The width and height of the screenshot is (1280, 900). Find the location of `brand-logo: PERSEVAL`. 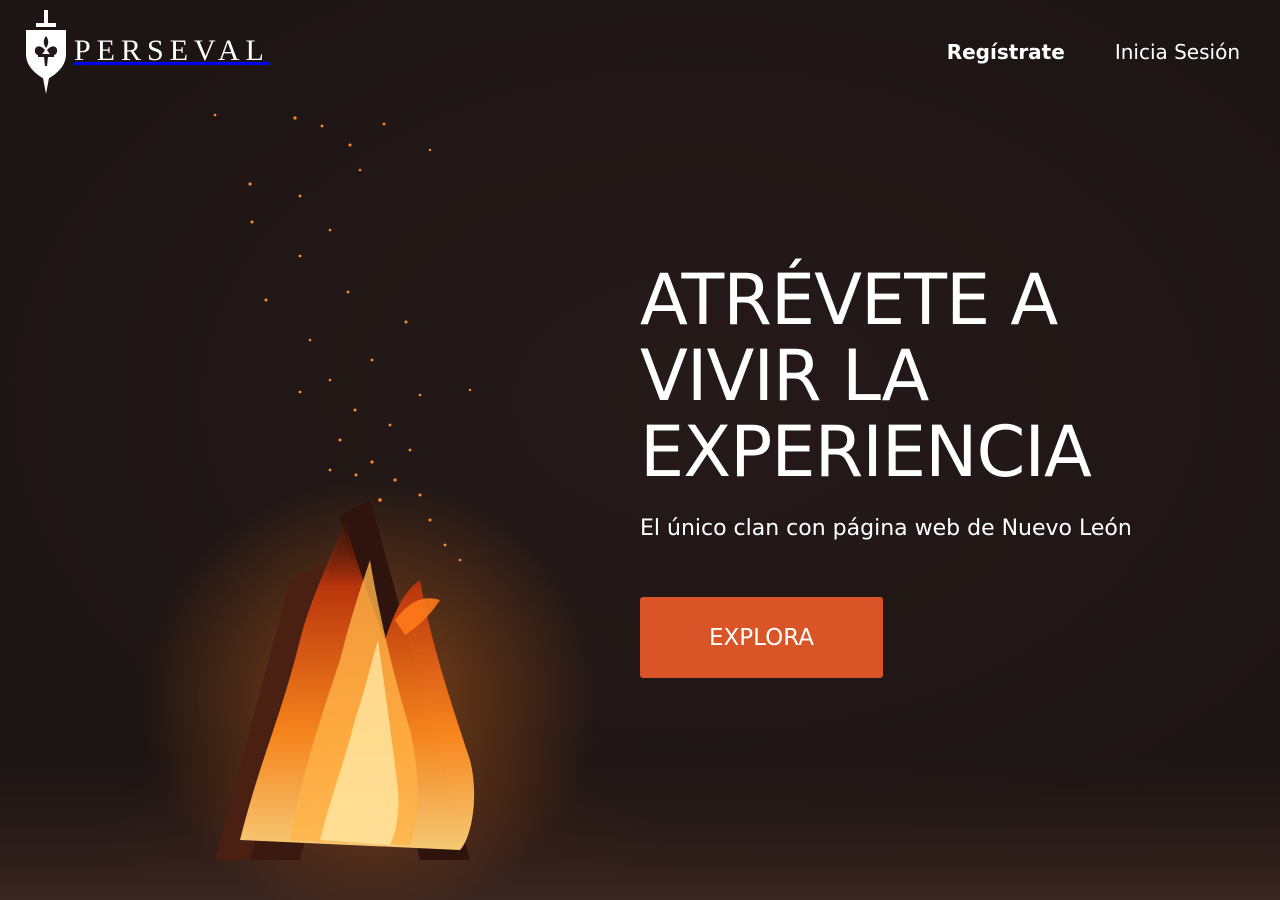

brand-logo: PERSEVAL is located at coordinates (147, 52).